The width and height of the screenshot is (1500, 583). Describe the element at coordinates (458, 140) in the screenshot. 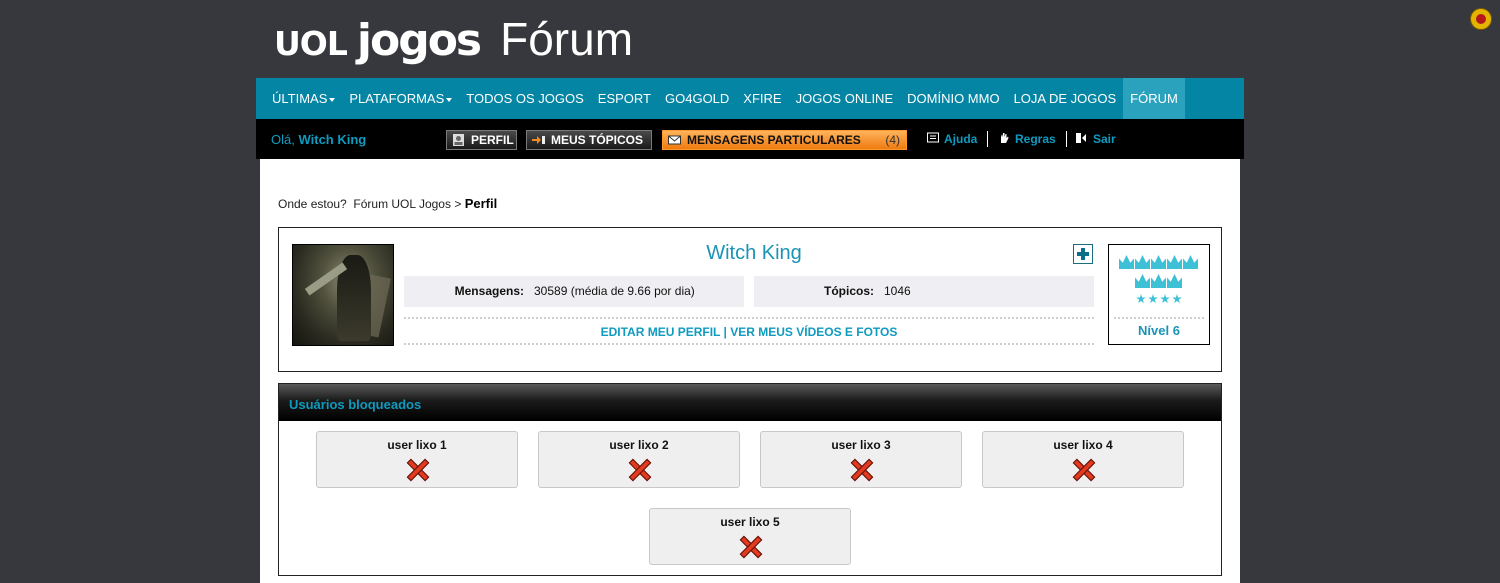

I see `profile-icon` at that location.